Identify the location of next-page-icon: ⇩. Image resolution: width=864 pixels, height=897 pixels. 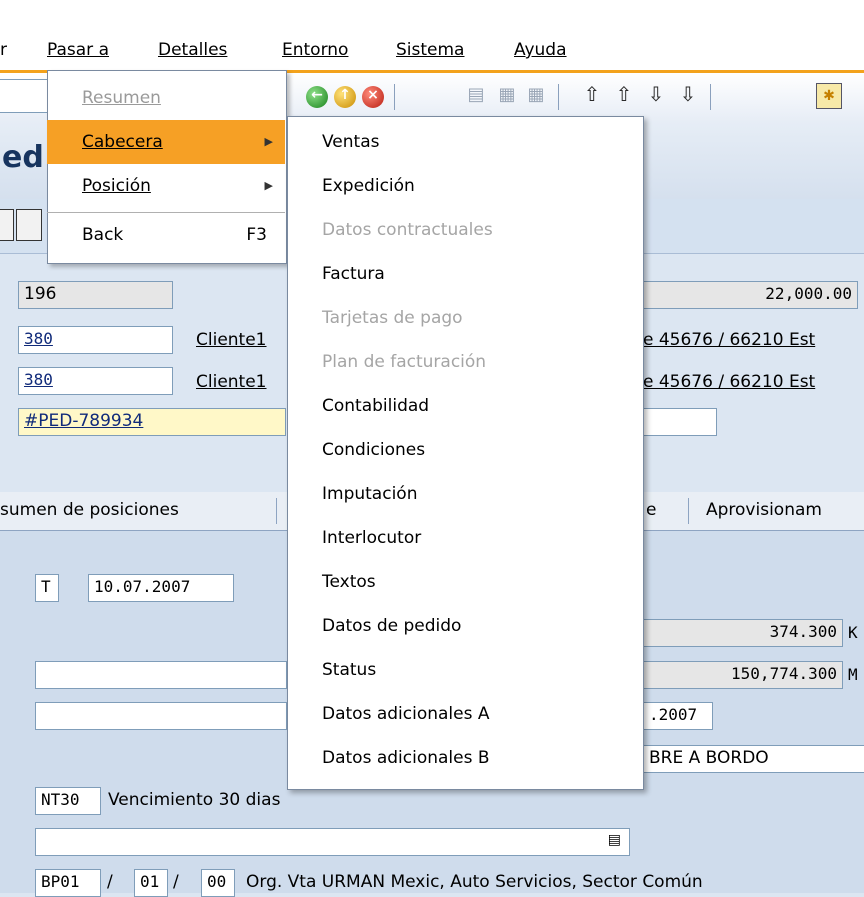
(656, 95).